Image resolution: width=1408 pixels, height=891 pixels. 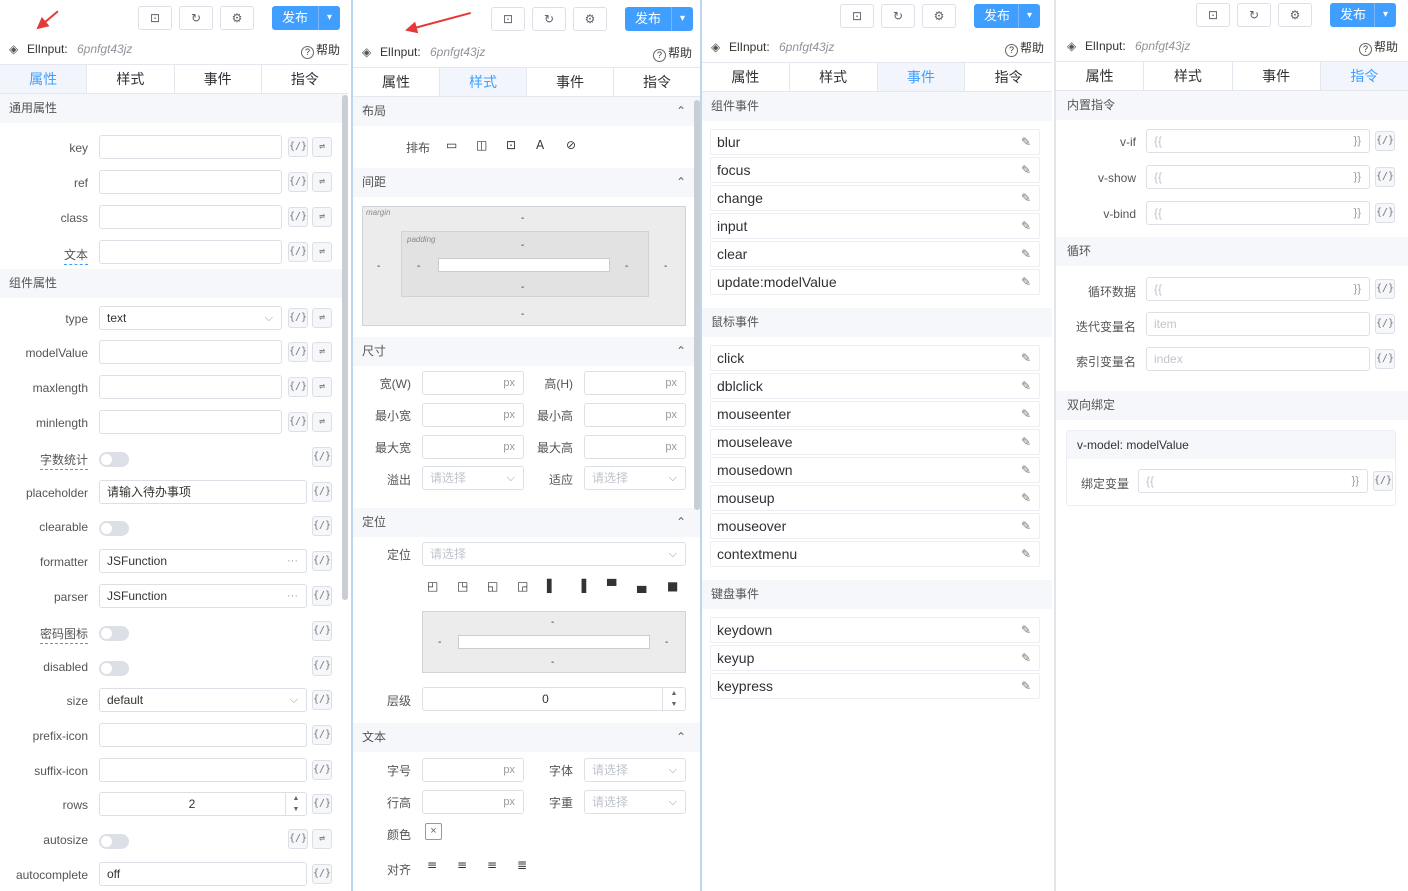 What do you see at coordinates (875, 358) in the screenshot?
I see `event-click: click ✎` at bounding box center [875, 358].